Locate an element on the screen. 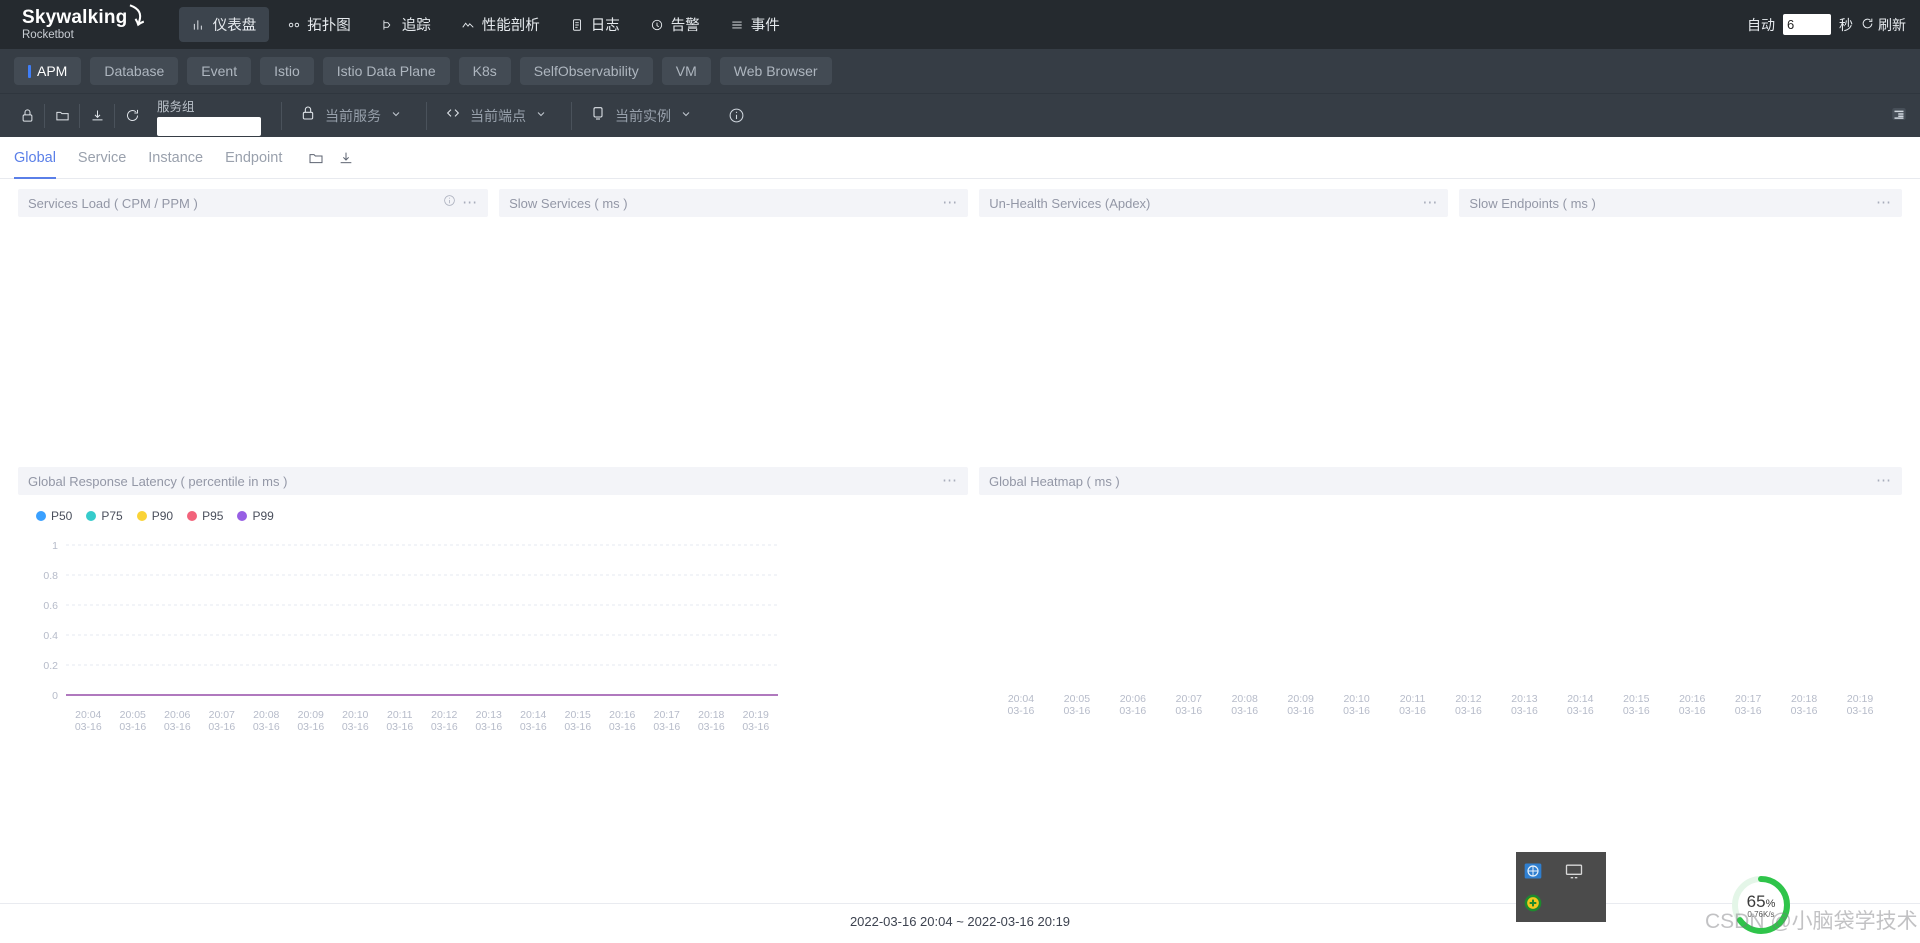 The height and width of the screenshot is (943, 1920). nav-item-3: 追踪 is located at coordinates (406, 24).